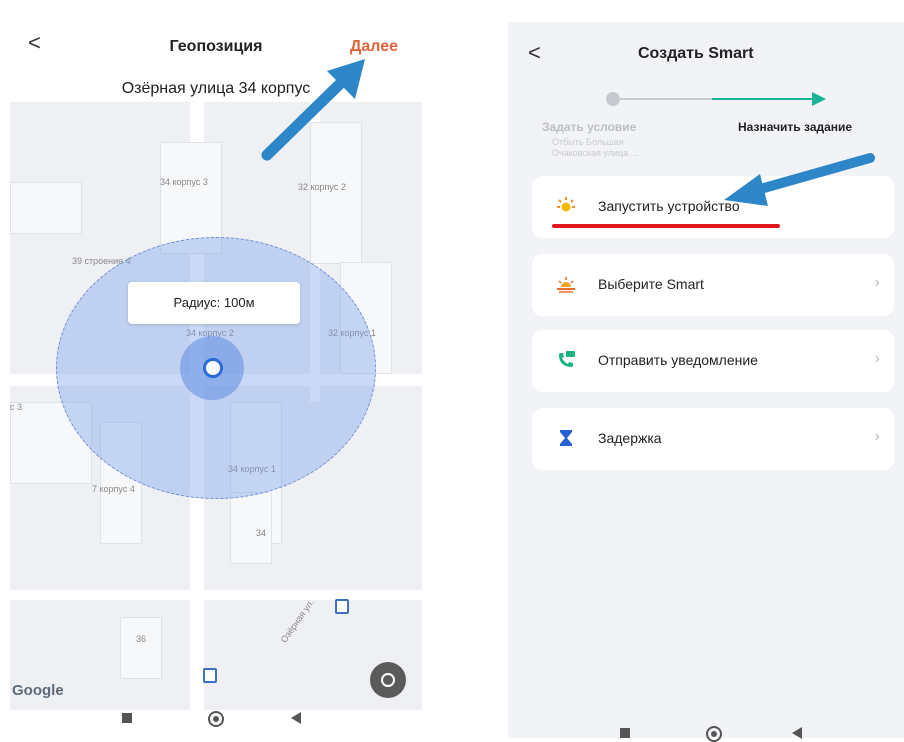 Image resolution: width=904 pixels, height=742 pixels. What do you see at coordinates (213, 368) in the screenshot?
I see `location-pin-icon` at bounding box center [213, 368].